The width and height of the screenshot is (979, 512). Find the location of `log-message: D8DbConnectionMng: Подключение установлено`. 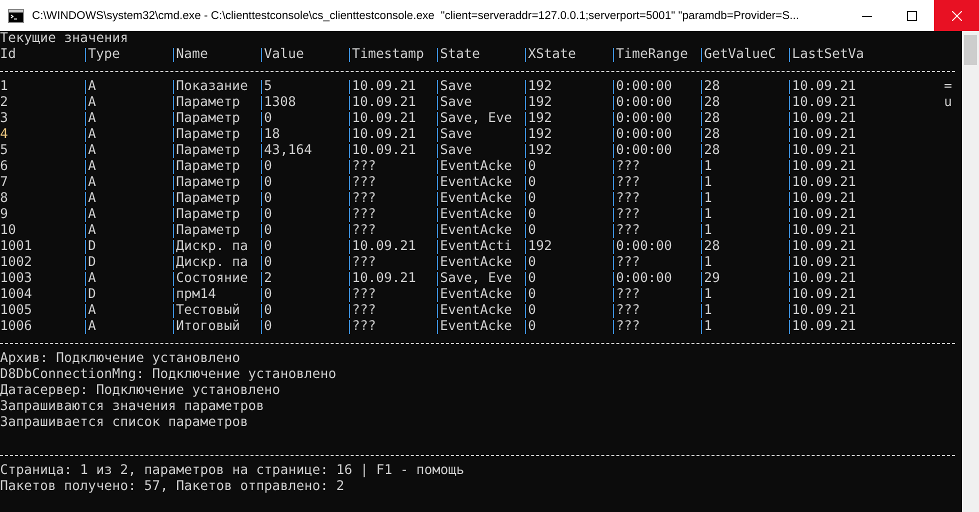

log-message: D8DbConnectionMng: Подключение установлено is located at coordinates (168, 375).